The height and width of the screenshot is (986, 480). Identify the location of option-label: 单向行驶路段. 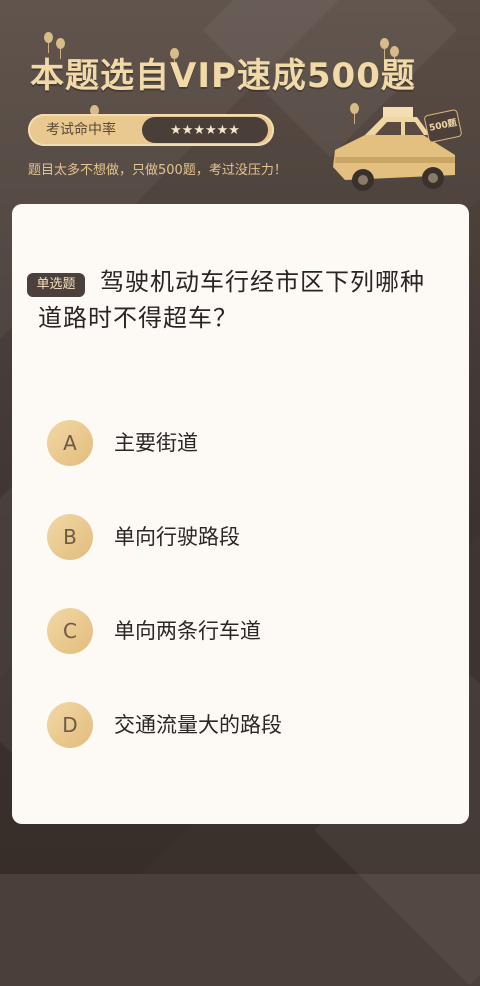
(177, 537).